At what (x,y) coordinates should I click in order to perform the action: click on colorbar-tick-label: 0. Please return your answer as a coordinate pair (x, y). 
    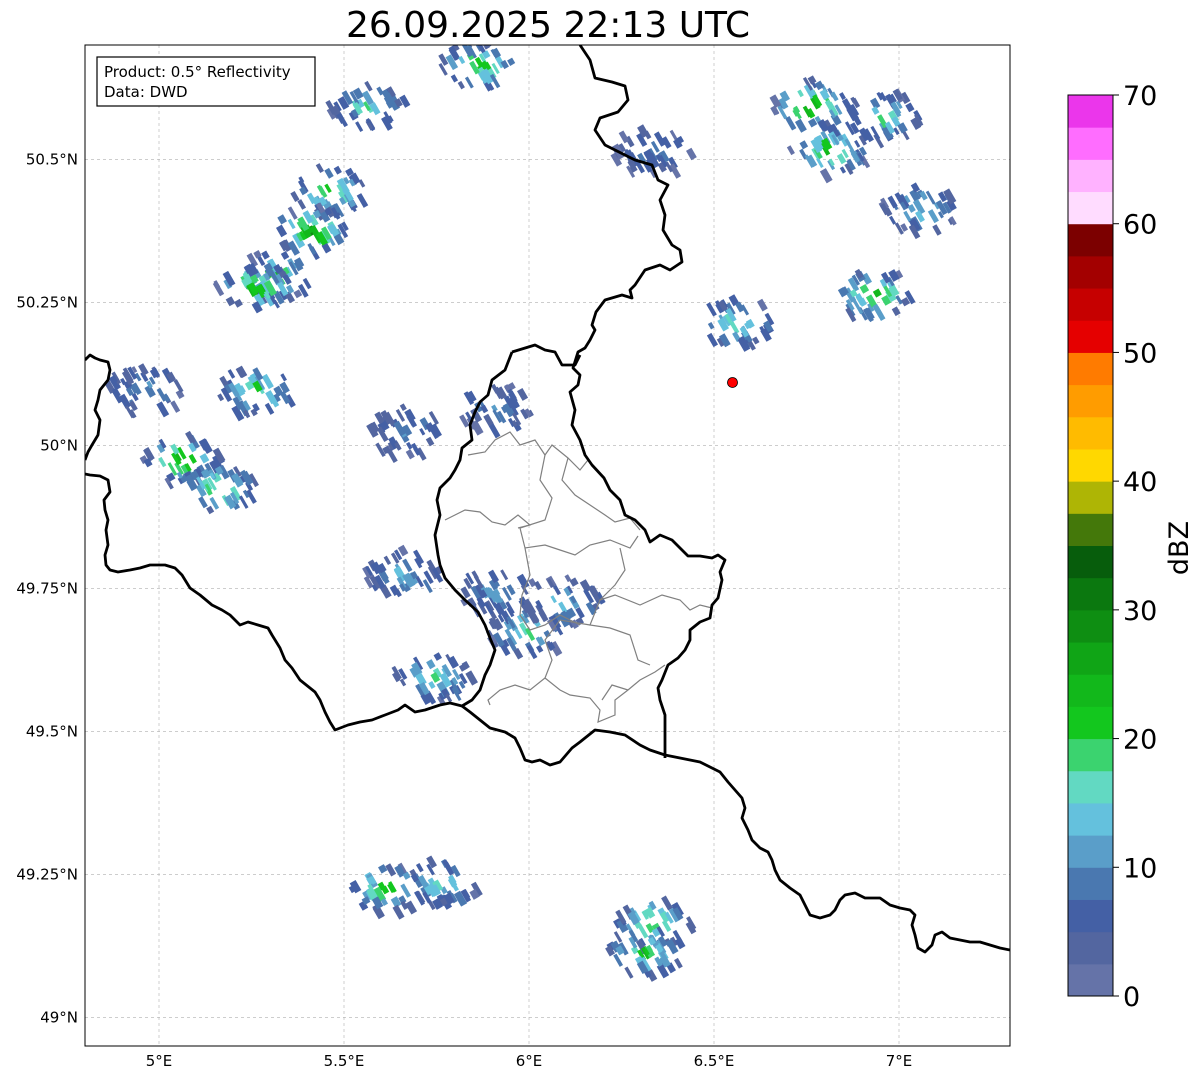
    Looking at the image, I should click on (1131, 997).